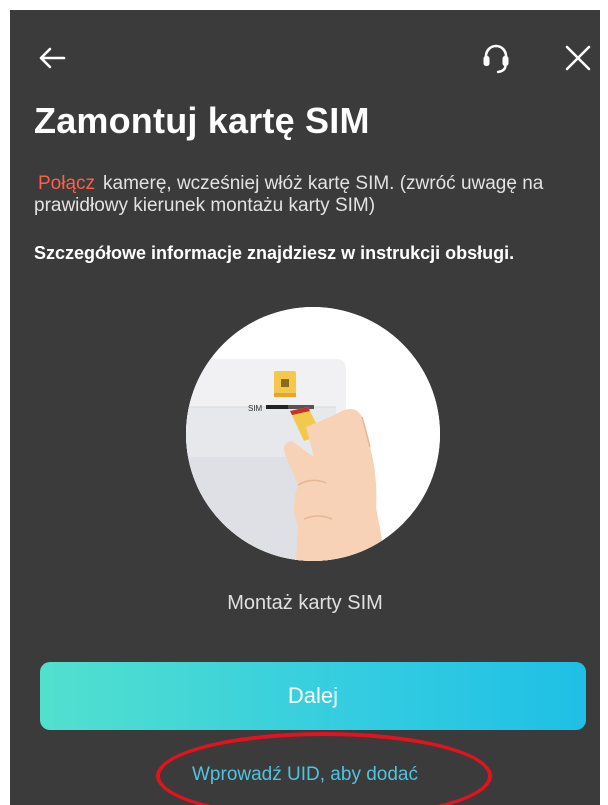  I want to click on arrow-left-icon, so click(52, 58).